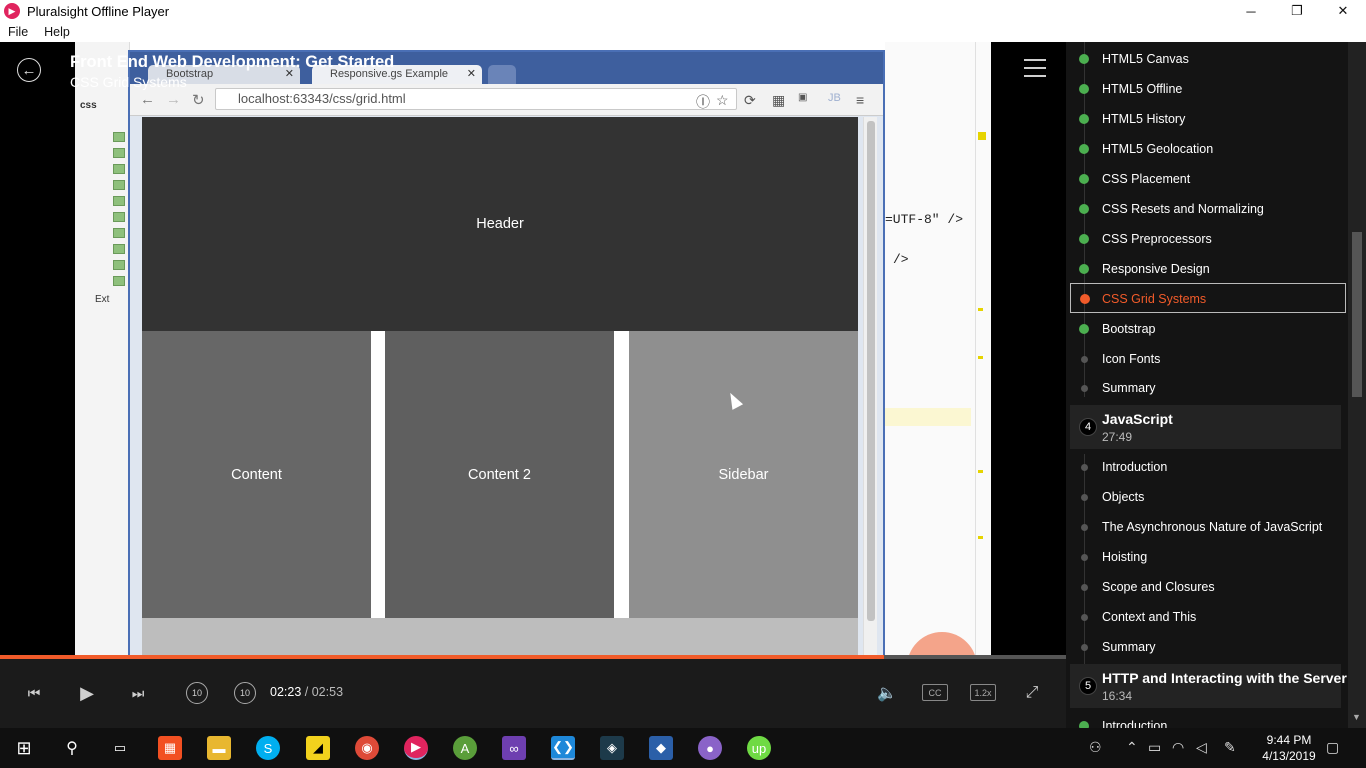 The height and width of the screenshot is (768, 1366). Describe the element at coordinates (983, 692) in the screenshot. I see `playback-speed-button: 1.2x` at that location.